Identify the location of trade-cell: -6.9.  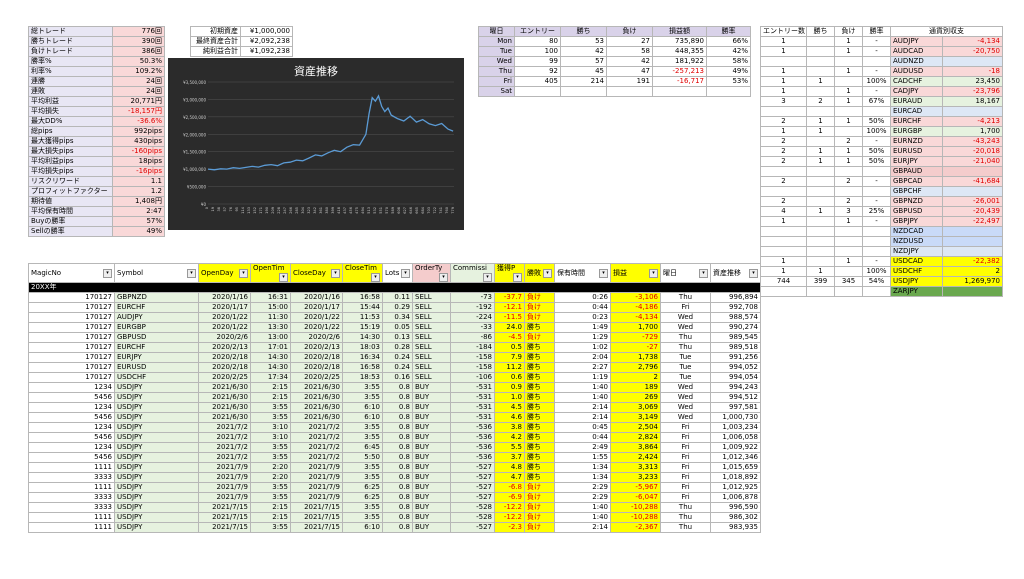
(509, 497).